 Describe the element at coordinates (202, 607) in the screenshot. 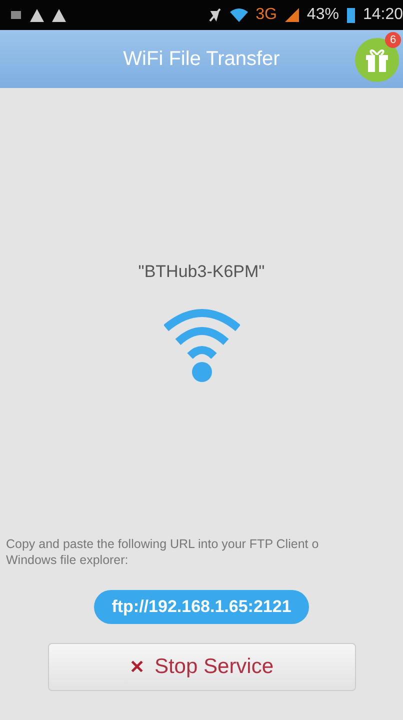

I see `ftp-url: ftp://192.168.1.65:2121` at that location.